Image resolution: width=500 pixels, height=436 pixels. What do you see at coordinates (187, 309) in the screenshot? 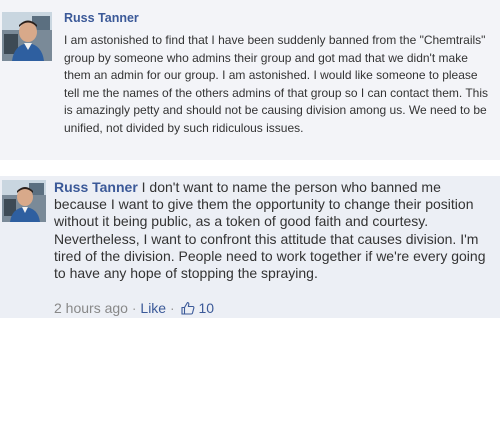
I see `thumbs-up-icon` at bounding box center [187, 309].